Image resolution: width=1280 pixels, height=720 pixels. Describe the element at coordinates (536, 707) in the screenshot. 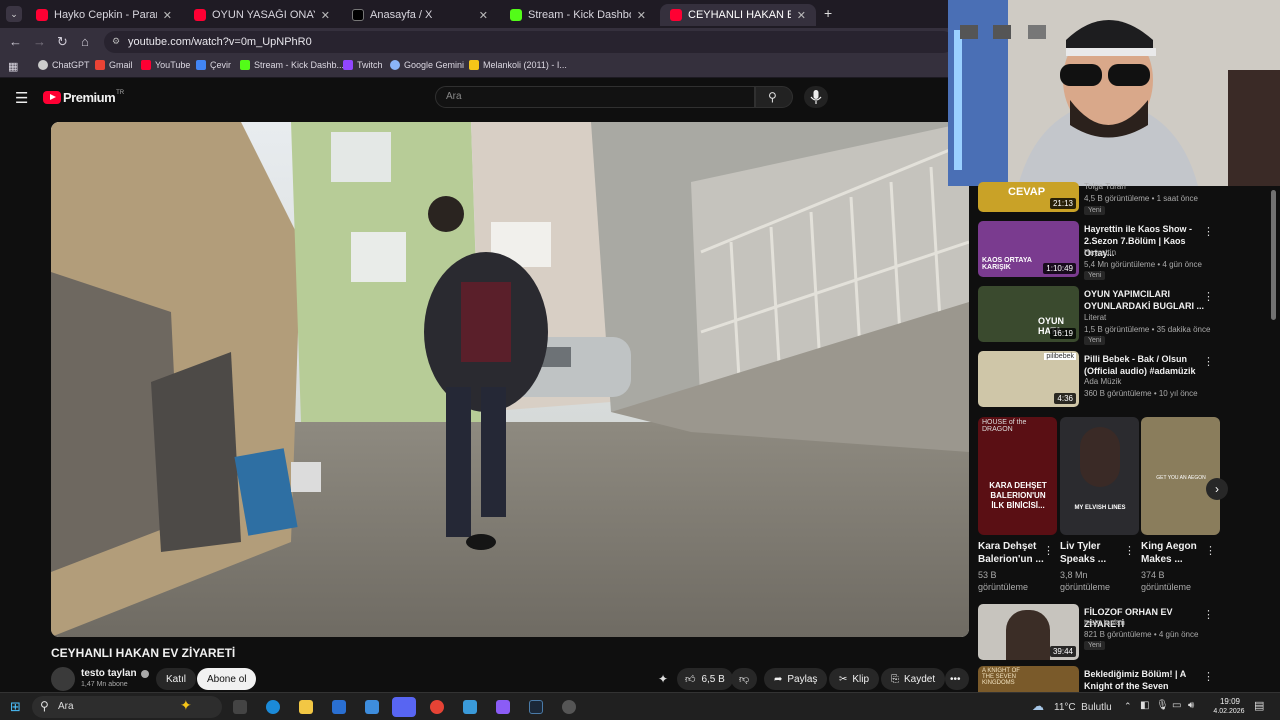

I see `steam-icon` at that location.